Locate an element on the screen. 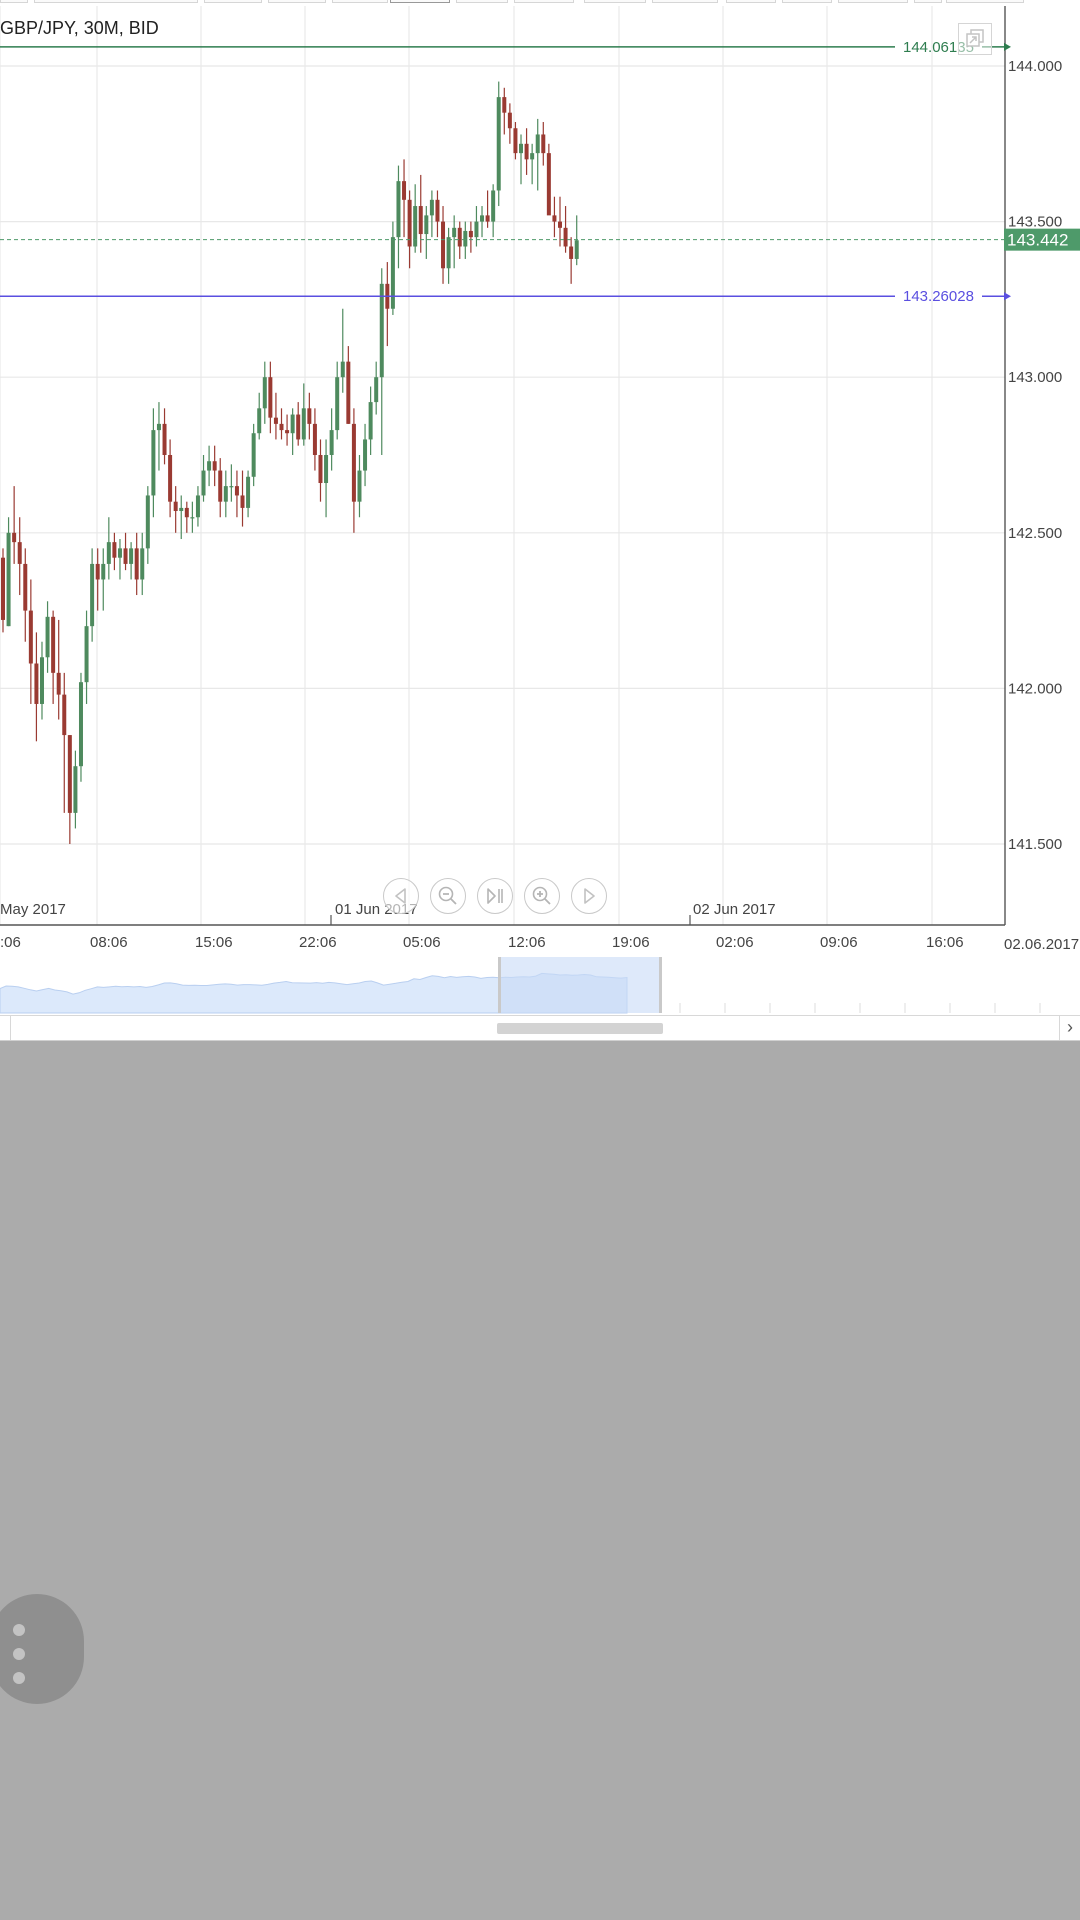 This screenshot has width=1080, height=1920. go-to-end-button is located at coordinates (495, 896).